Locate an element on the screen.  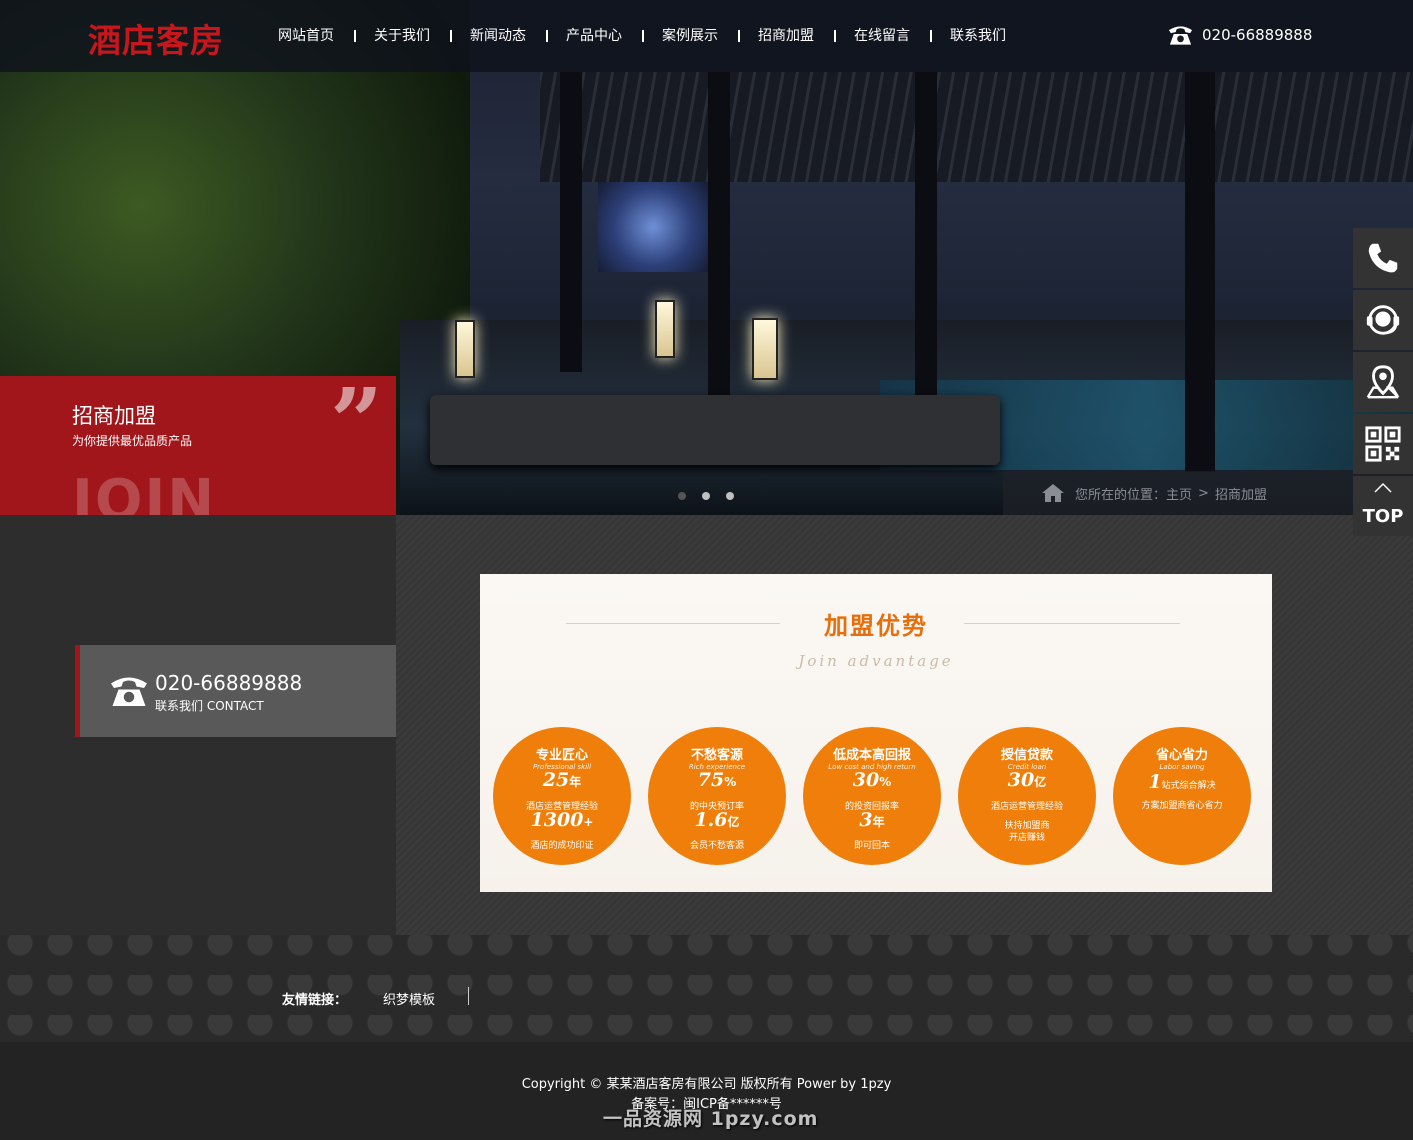
phone-icon is located at coordinates (1383, 258).